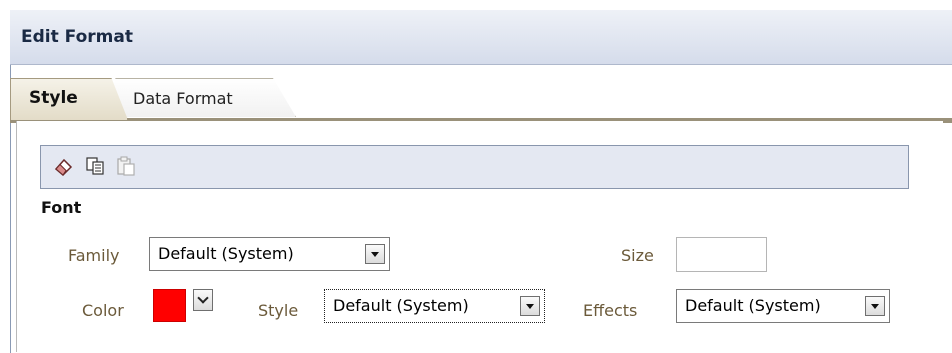  What do you see at coordinates (530, 306) in the screenshot?
I see `style-dropdown-icon` at bounding box center [530, 306].